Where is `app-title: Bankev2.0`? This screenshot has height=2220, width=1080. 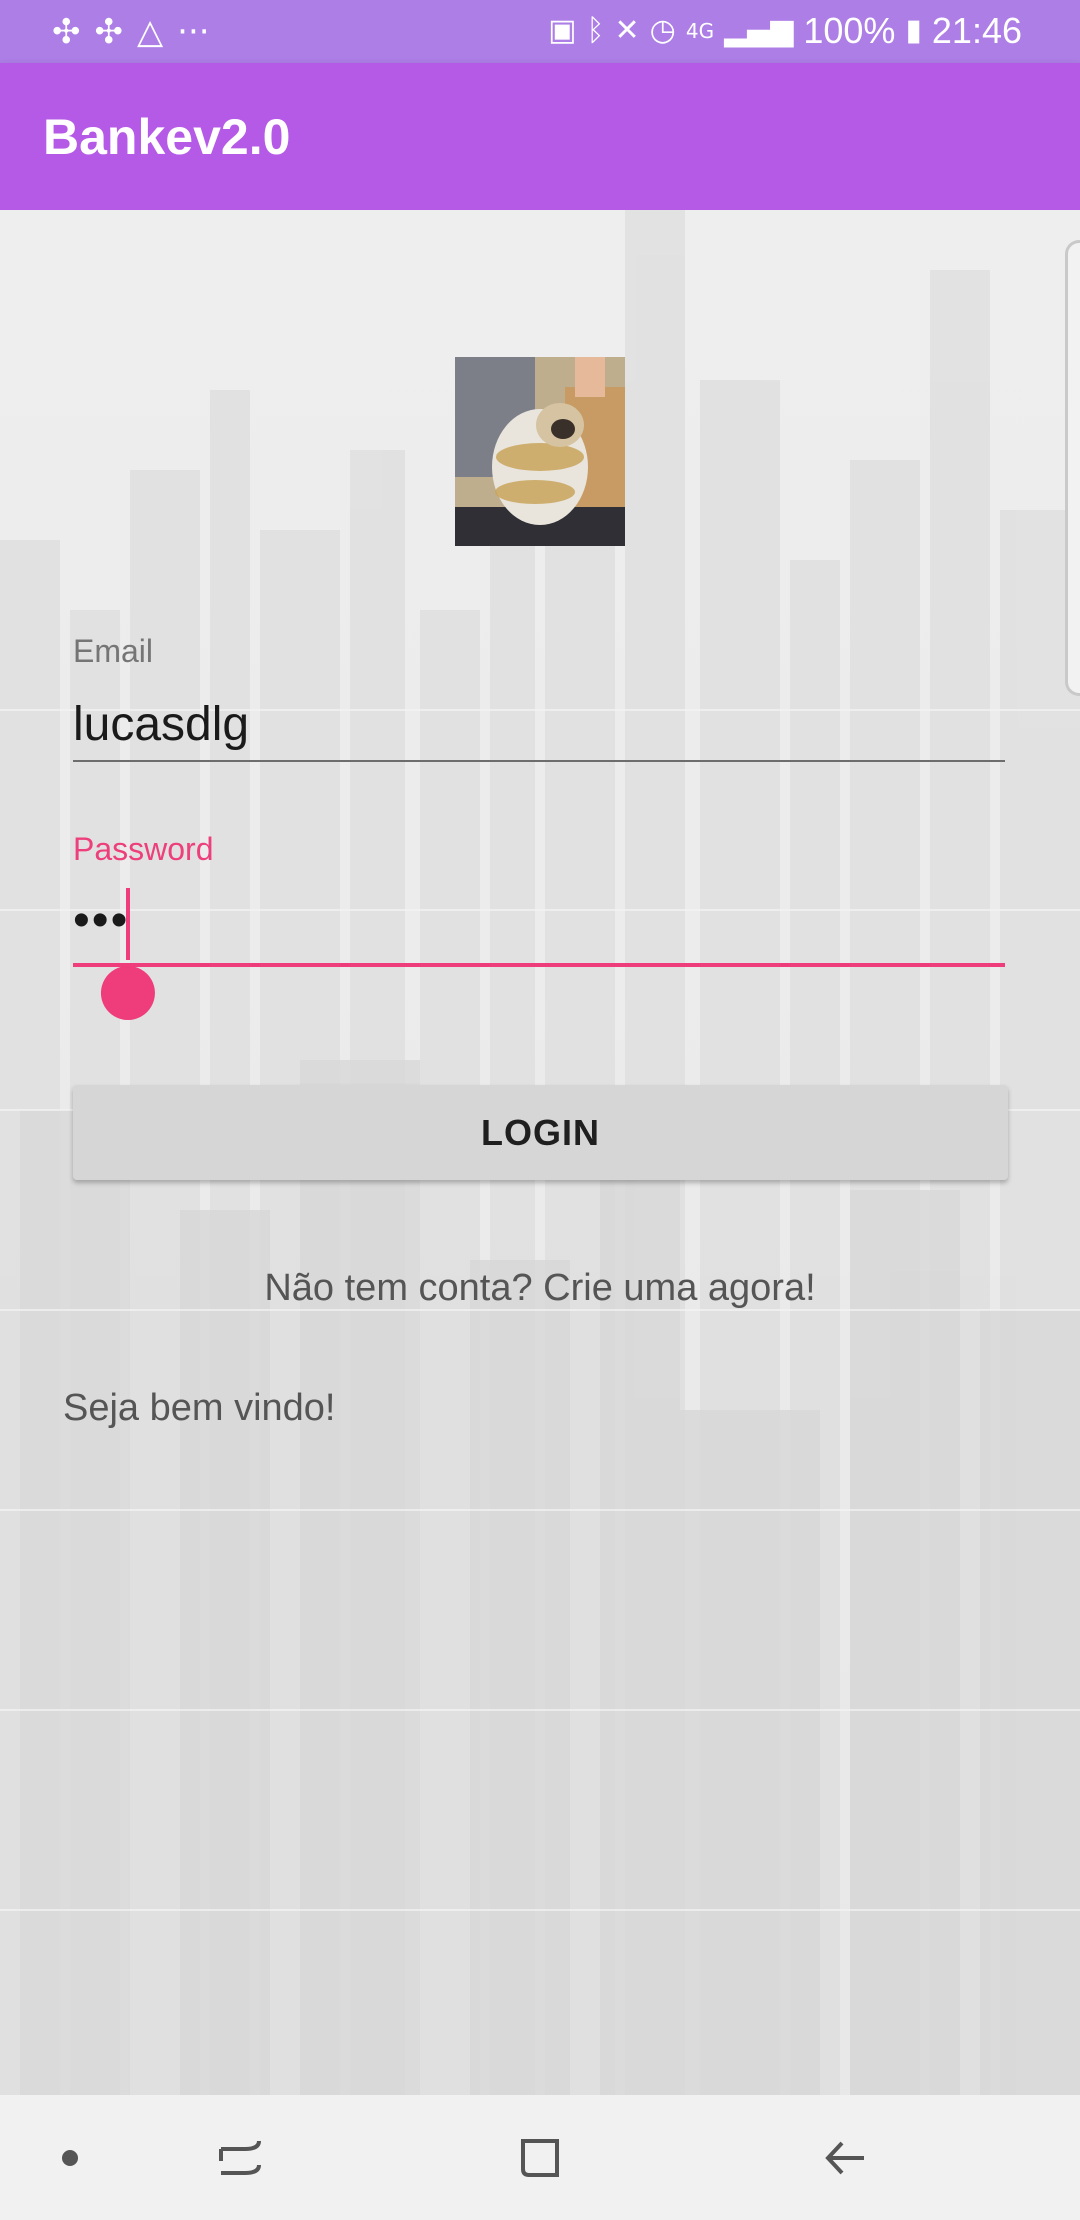
app-title: Bankev2.0 is located at coordinates (167, 137).